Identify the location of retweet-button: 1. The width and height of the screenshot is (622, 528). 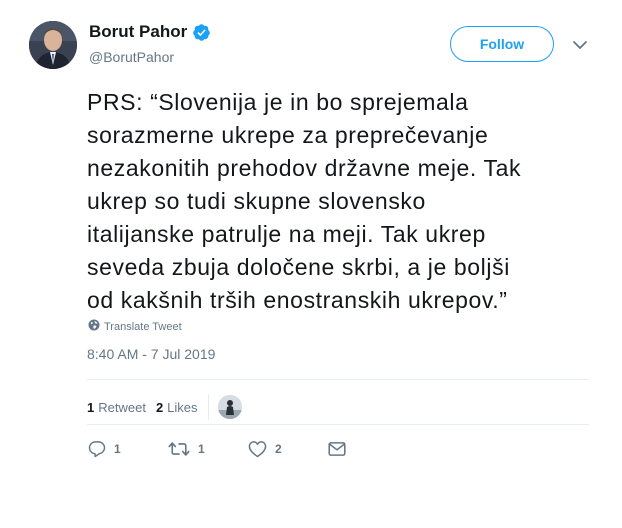
(208, 449).